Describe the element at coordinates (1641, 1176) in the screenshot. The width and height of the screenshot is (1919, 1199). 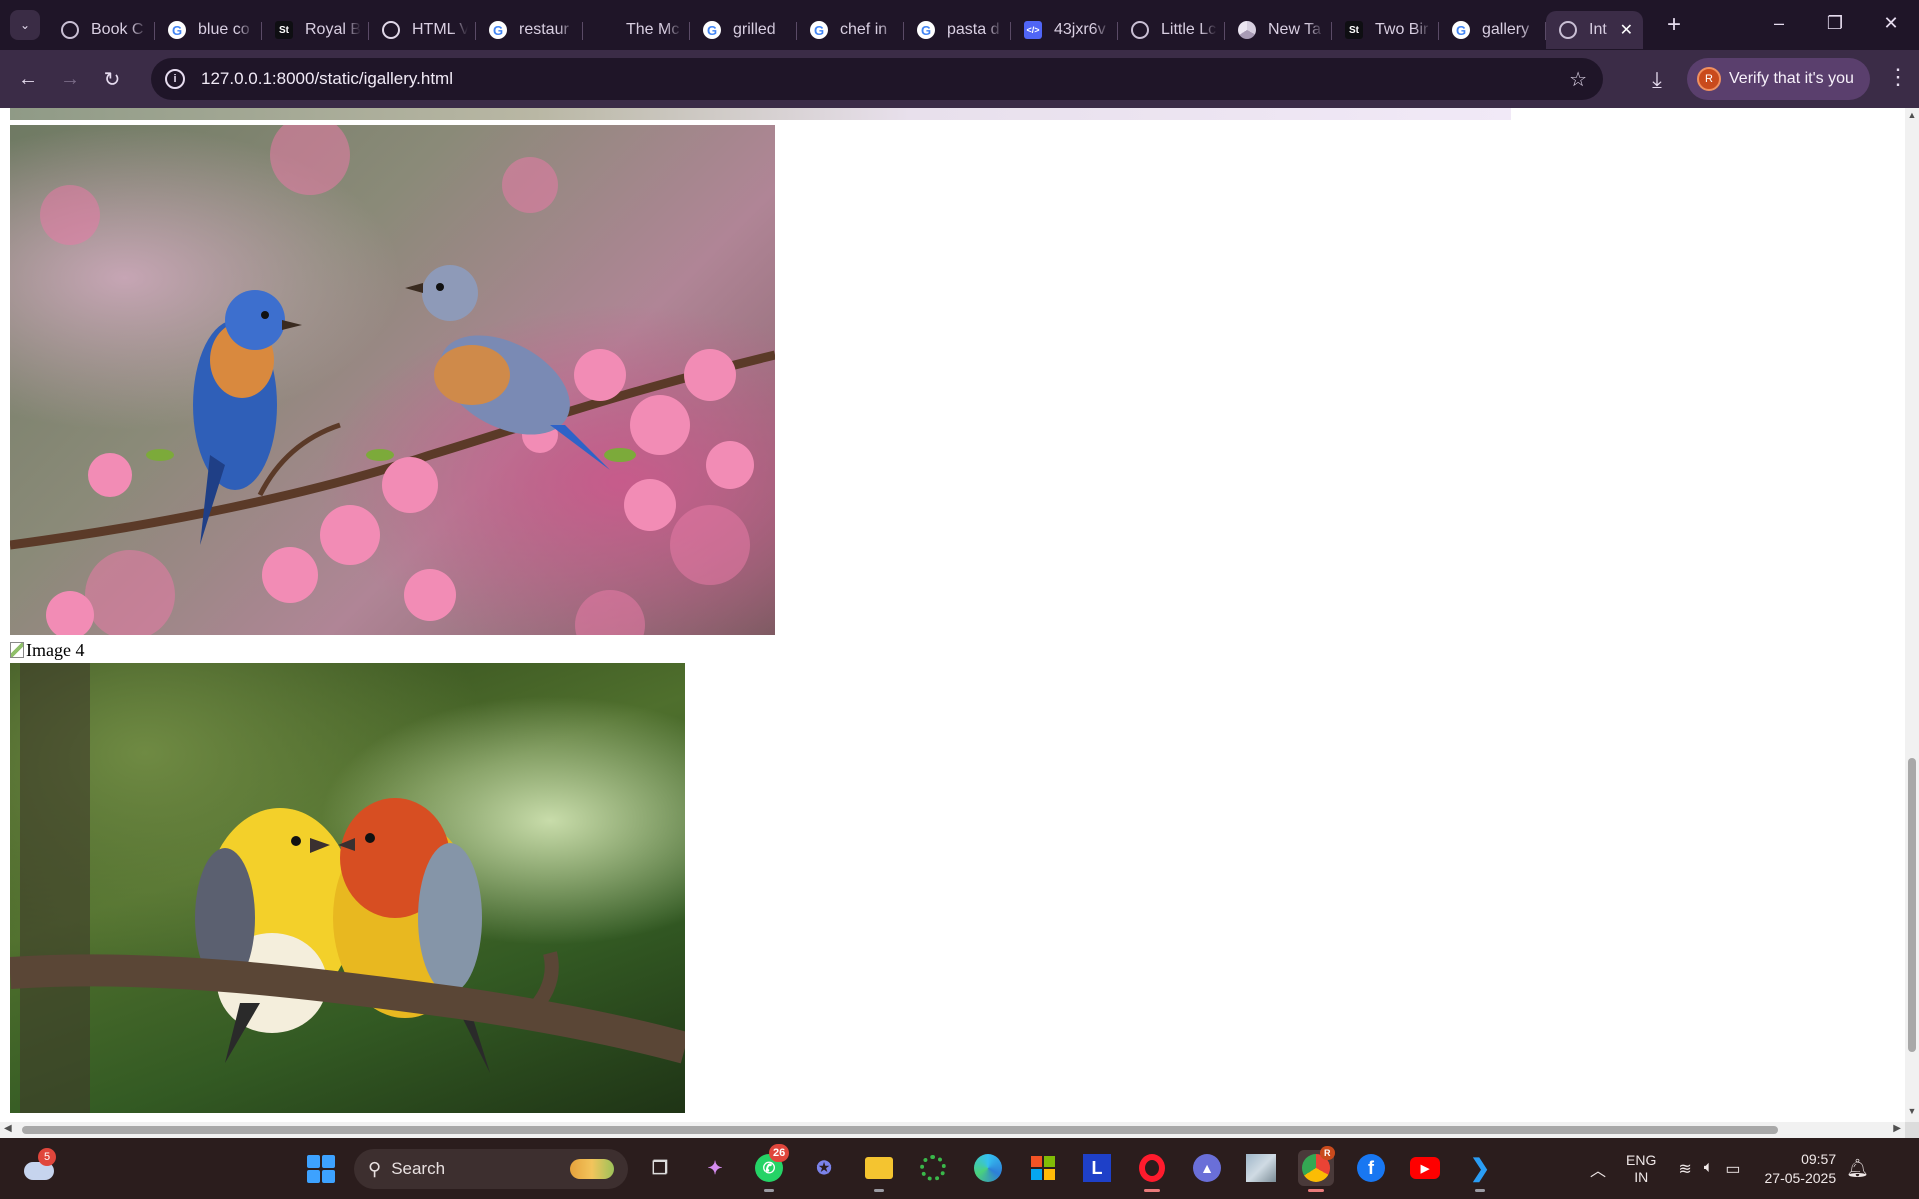
I see `language-region: IN` at that location.